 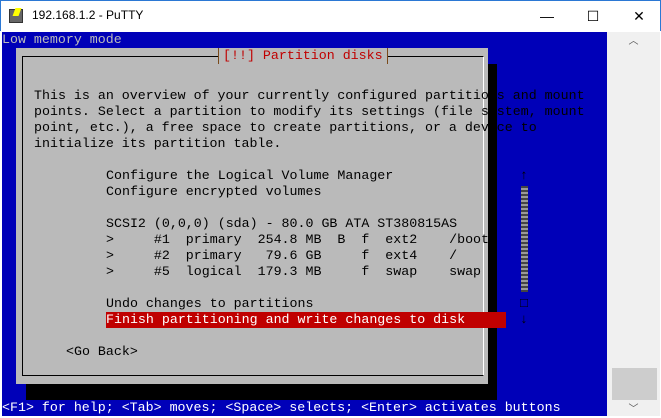 I want to click on description-line: initialize its partition table., so click(x=158, y=143).